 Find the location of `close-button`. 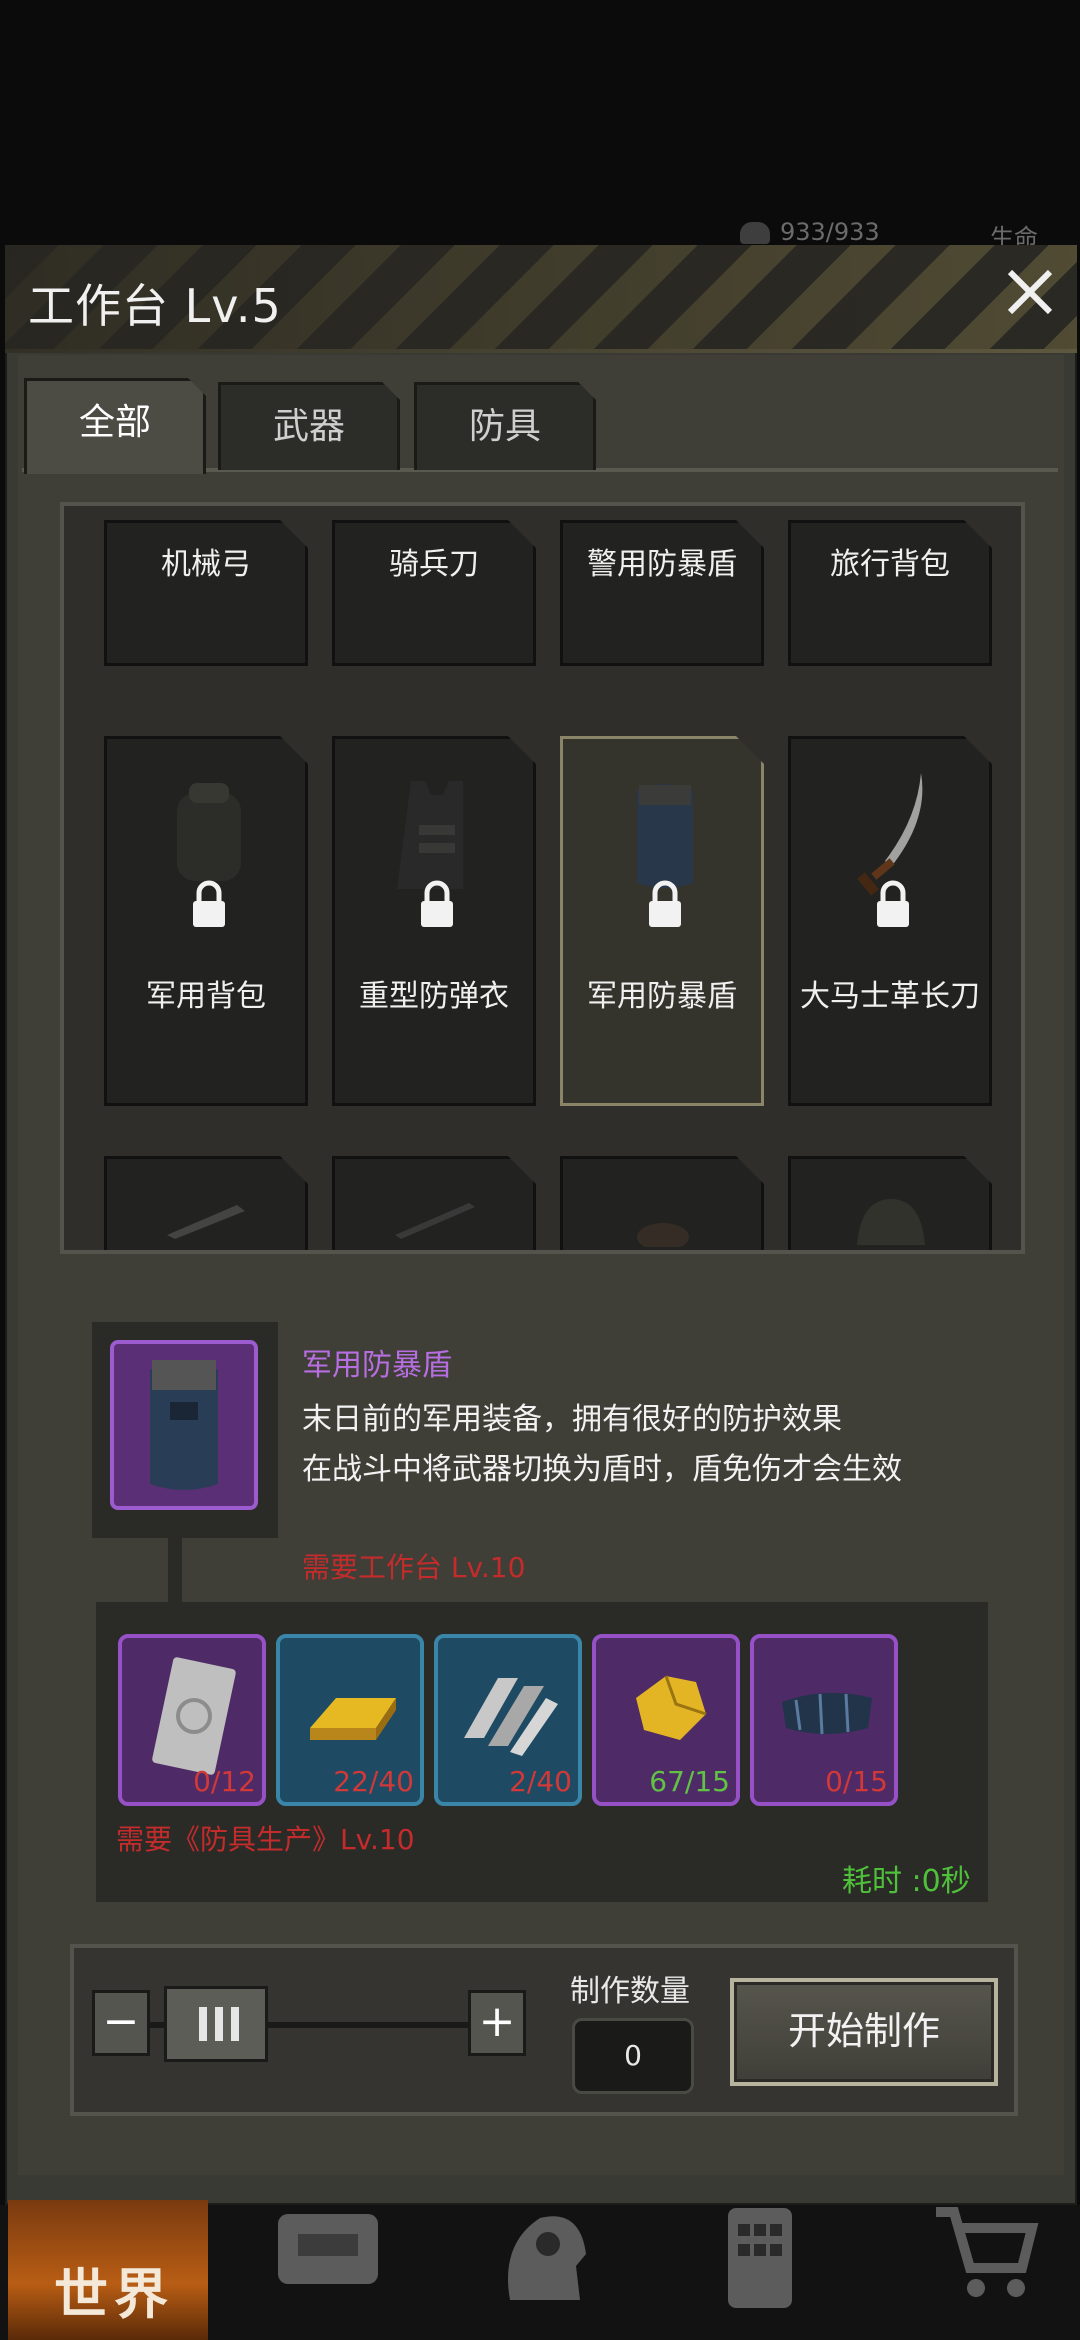

close-button is located at coordinates (1030, 292).